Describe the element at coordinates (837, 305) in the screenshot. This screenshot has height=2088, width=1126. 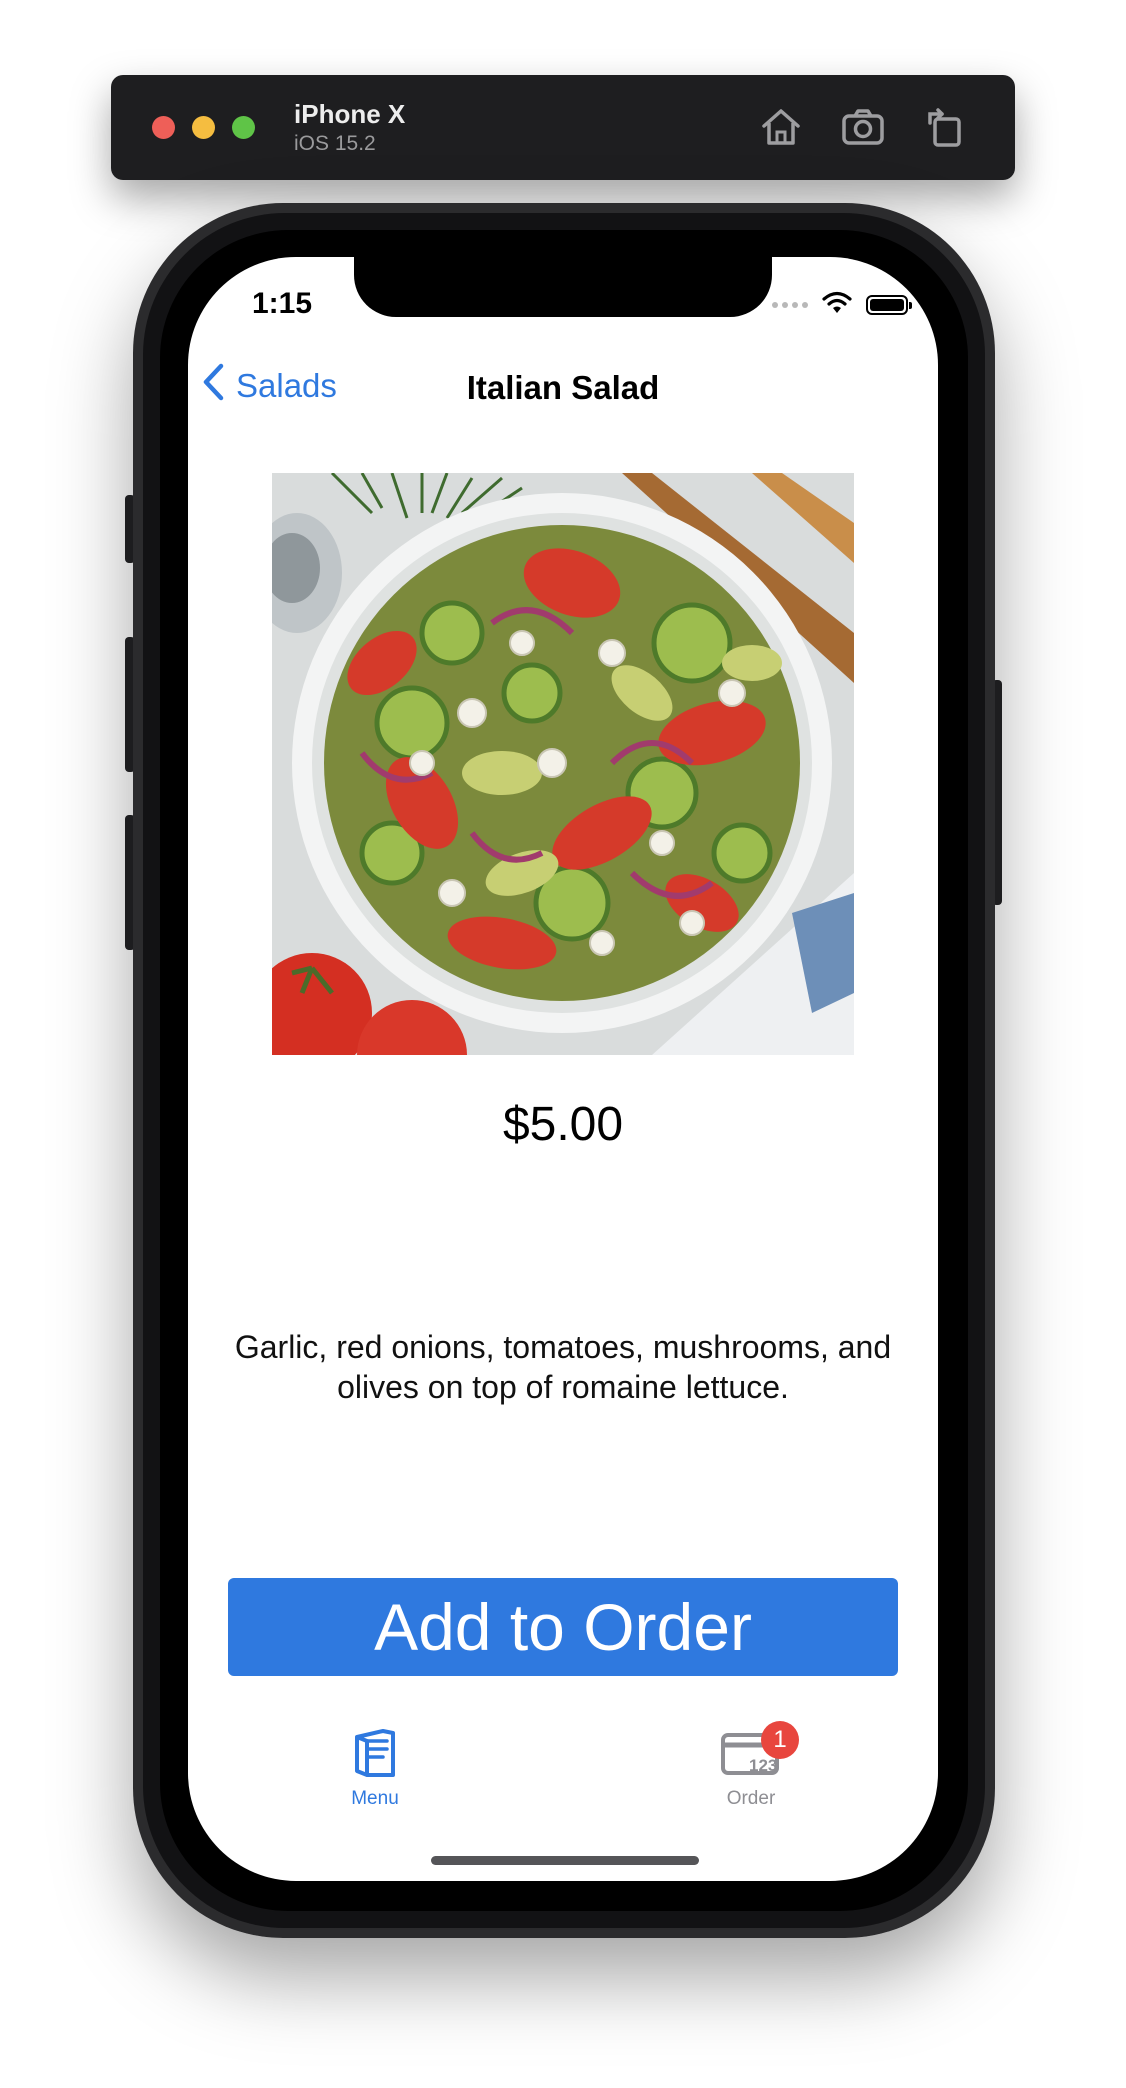
I see `wifi-icon` at that location.